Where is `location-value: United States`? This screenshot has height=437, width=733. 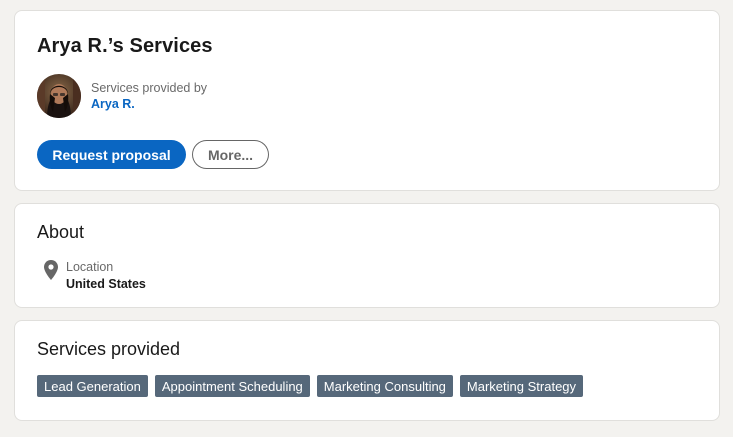
location-value: United States is located at coordinates (106, 284).